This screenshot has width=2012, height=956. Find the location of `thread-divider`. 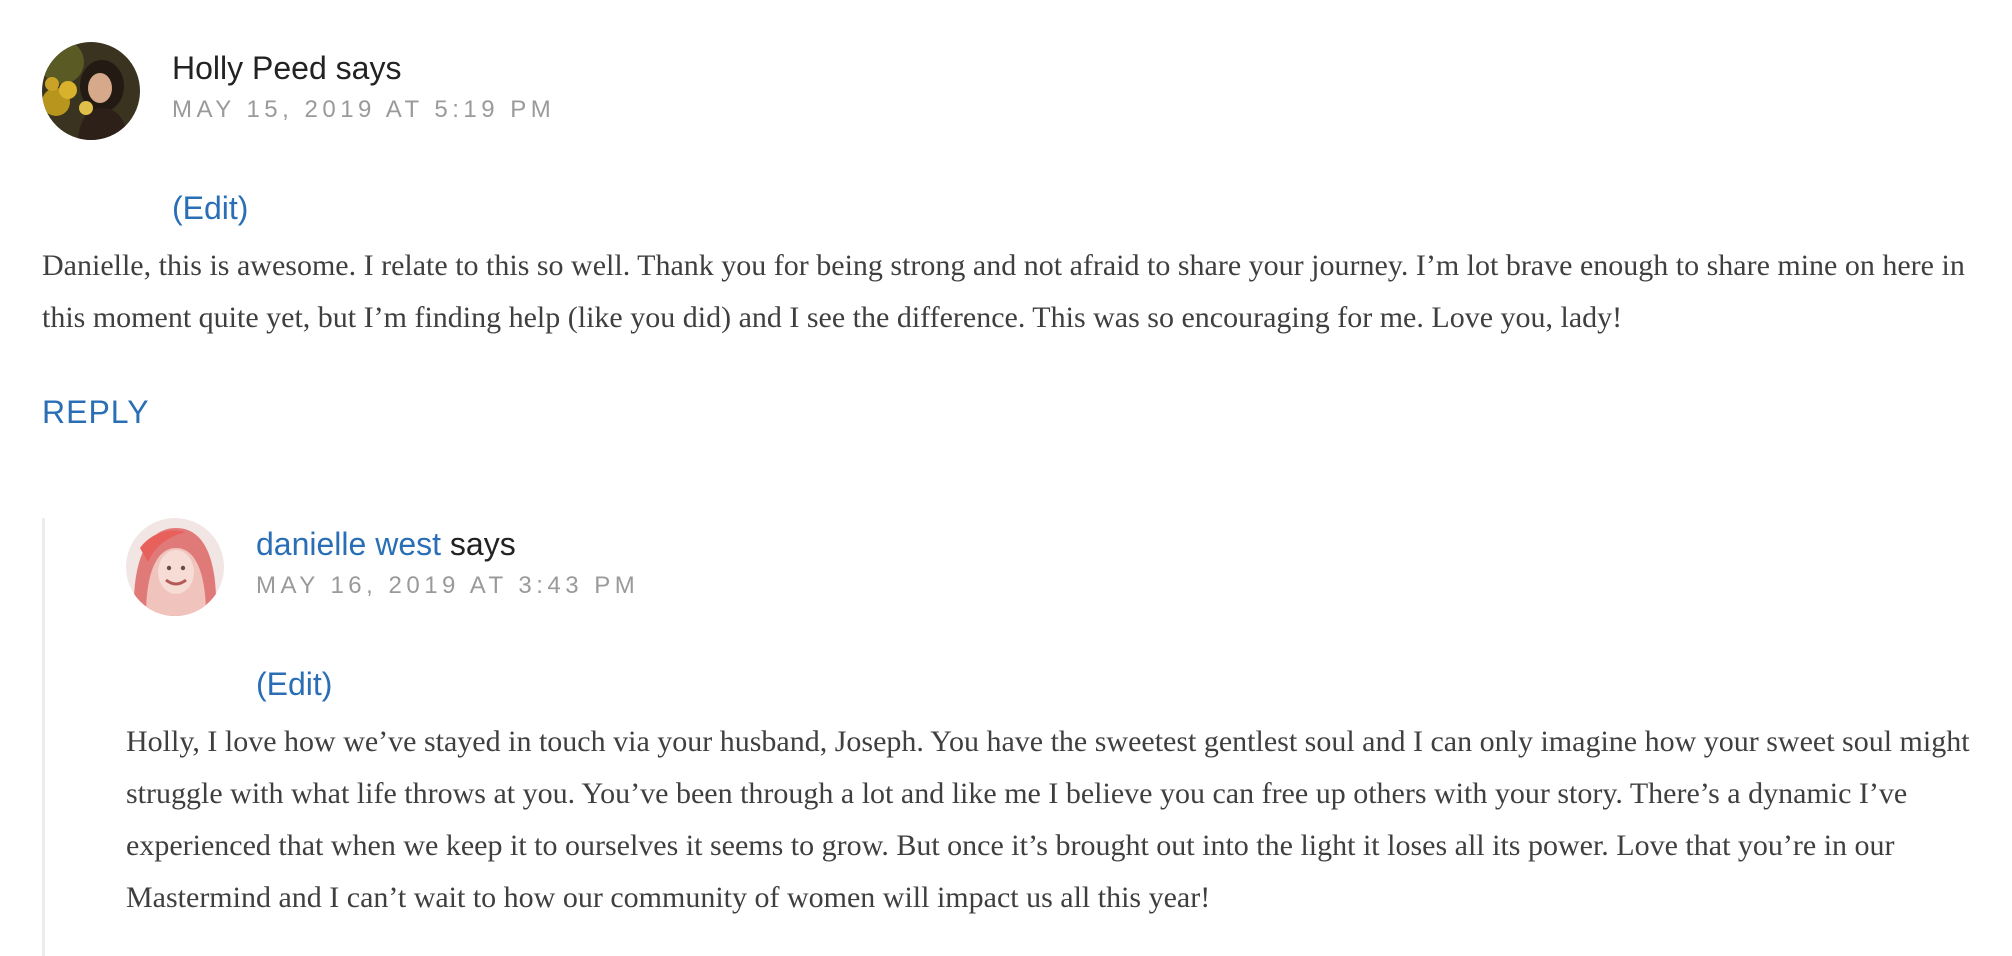

thread-divider is located at coordinates (43, 737).